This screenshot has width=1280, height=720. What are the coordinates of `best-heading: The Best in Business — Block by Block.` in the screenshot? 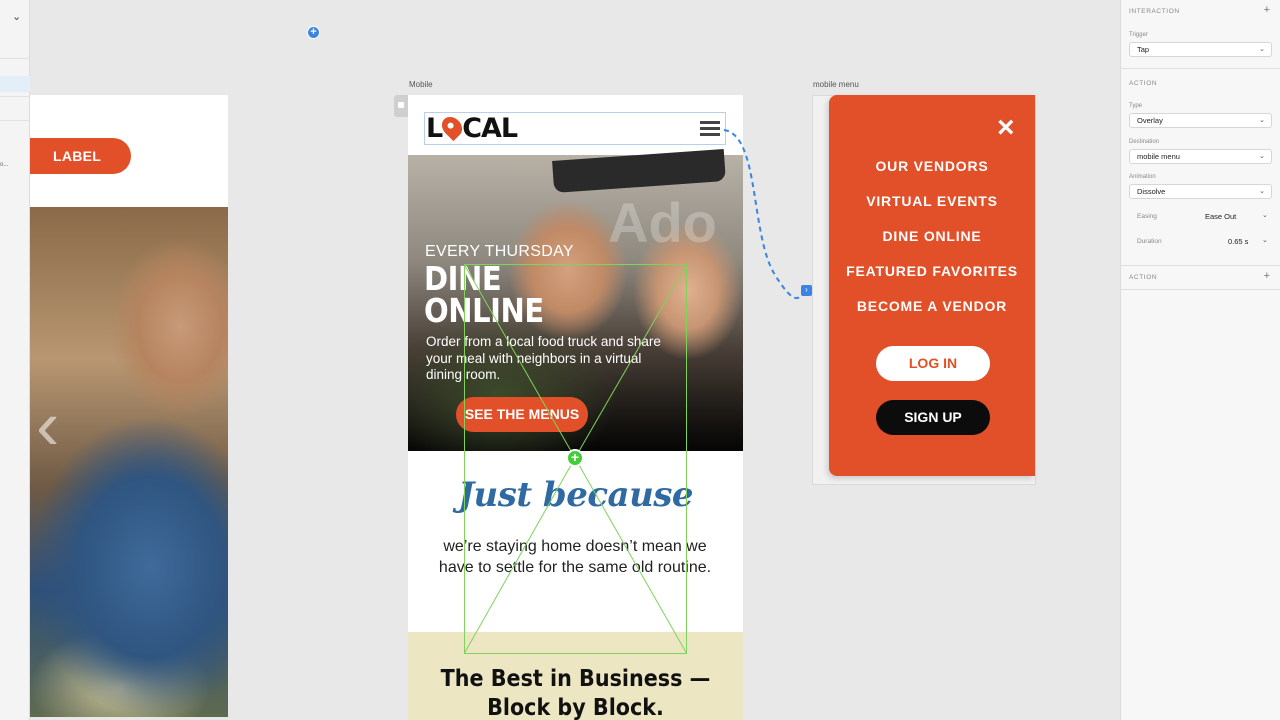 It's located at (576, 692).